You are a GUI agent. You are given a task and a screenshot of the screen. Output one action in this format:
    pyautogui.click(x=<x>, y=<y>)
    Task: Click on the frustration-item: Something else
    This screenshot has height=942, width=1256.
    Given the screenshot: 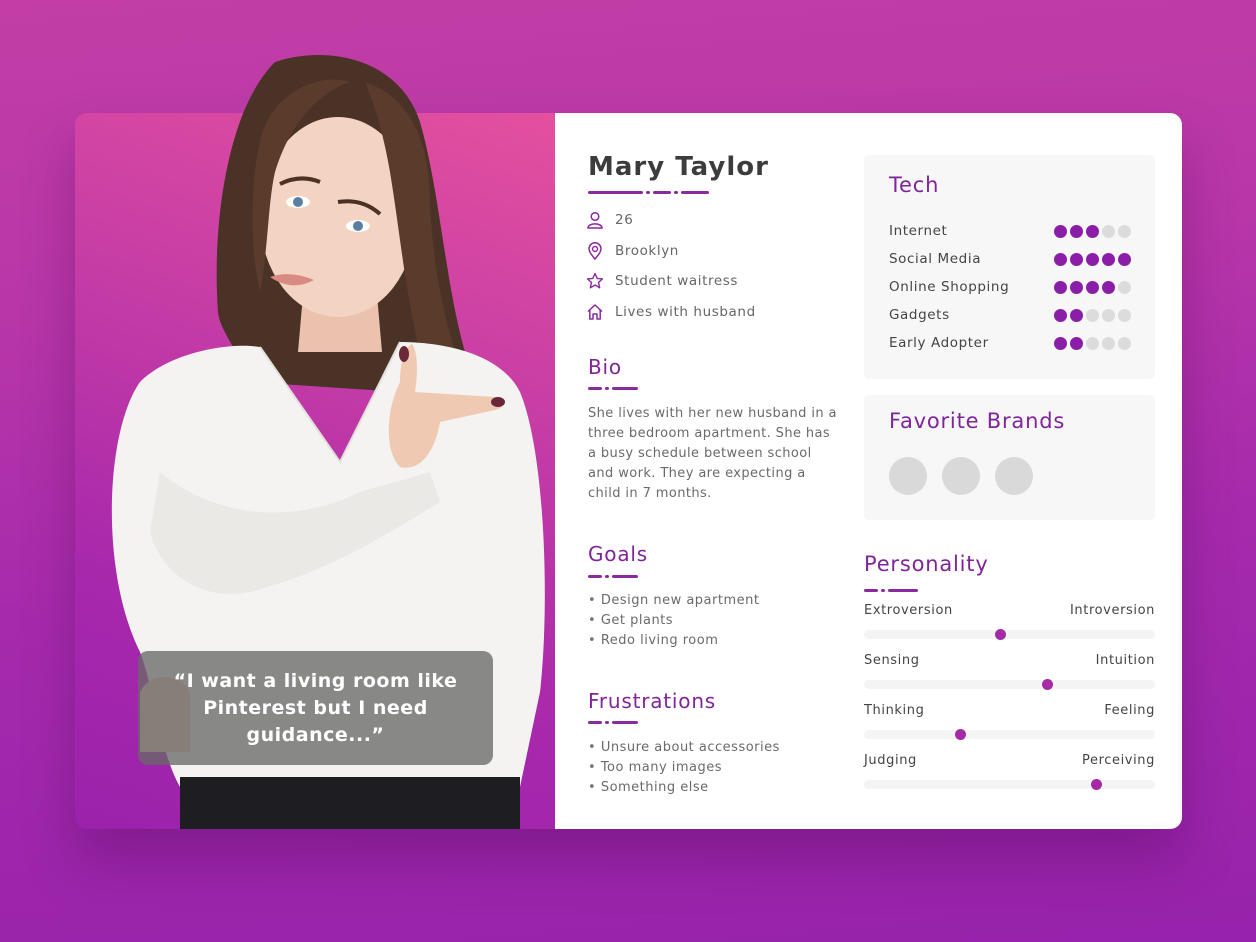 What is the action you would take?
    pyautogui.click(x=684, y=788)
    